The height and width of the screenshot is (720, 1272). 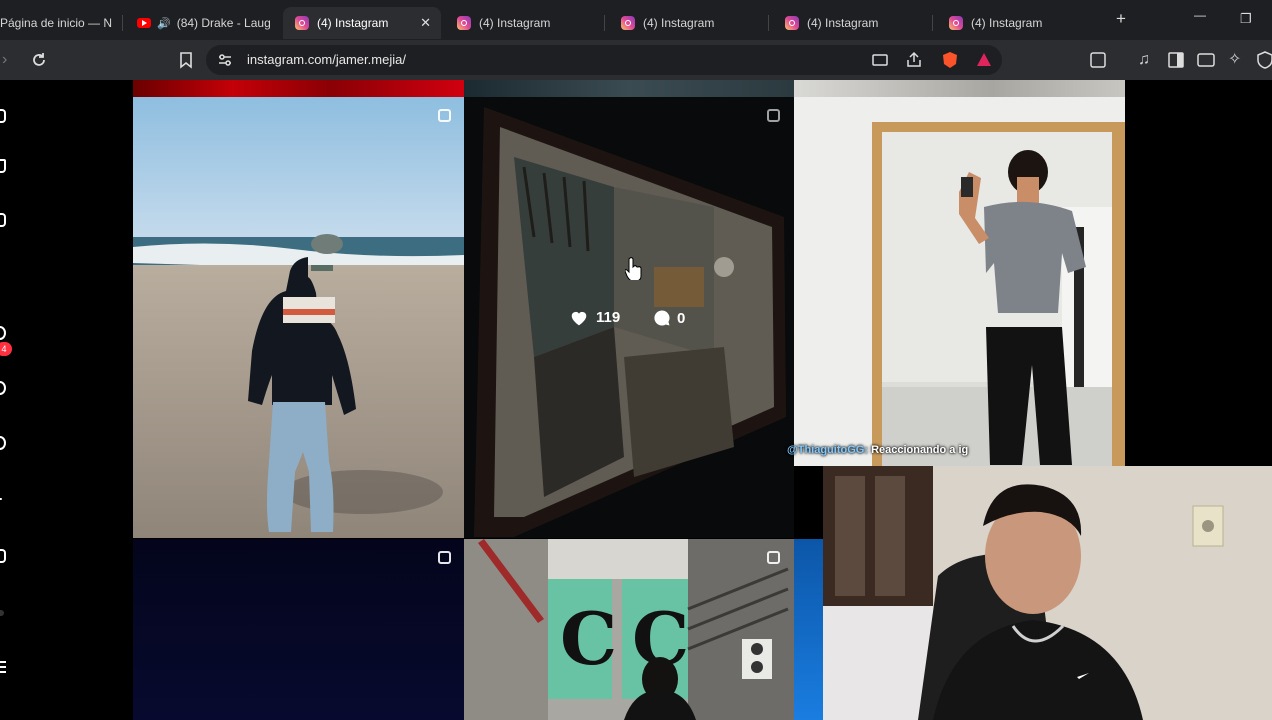 I want to click on sidebar-toggle-icon, so click(x=1176, y=60).